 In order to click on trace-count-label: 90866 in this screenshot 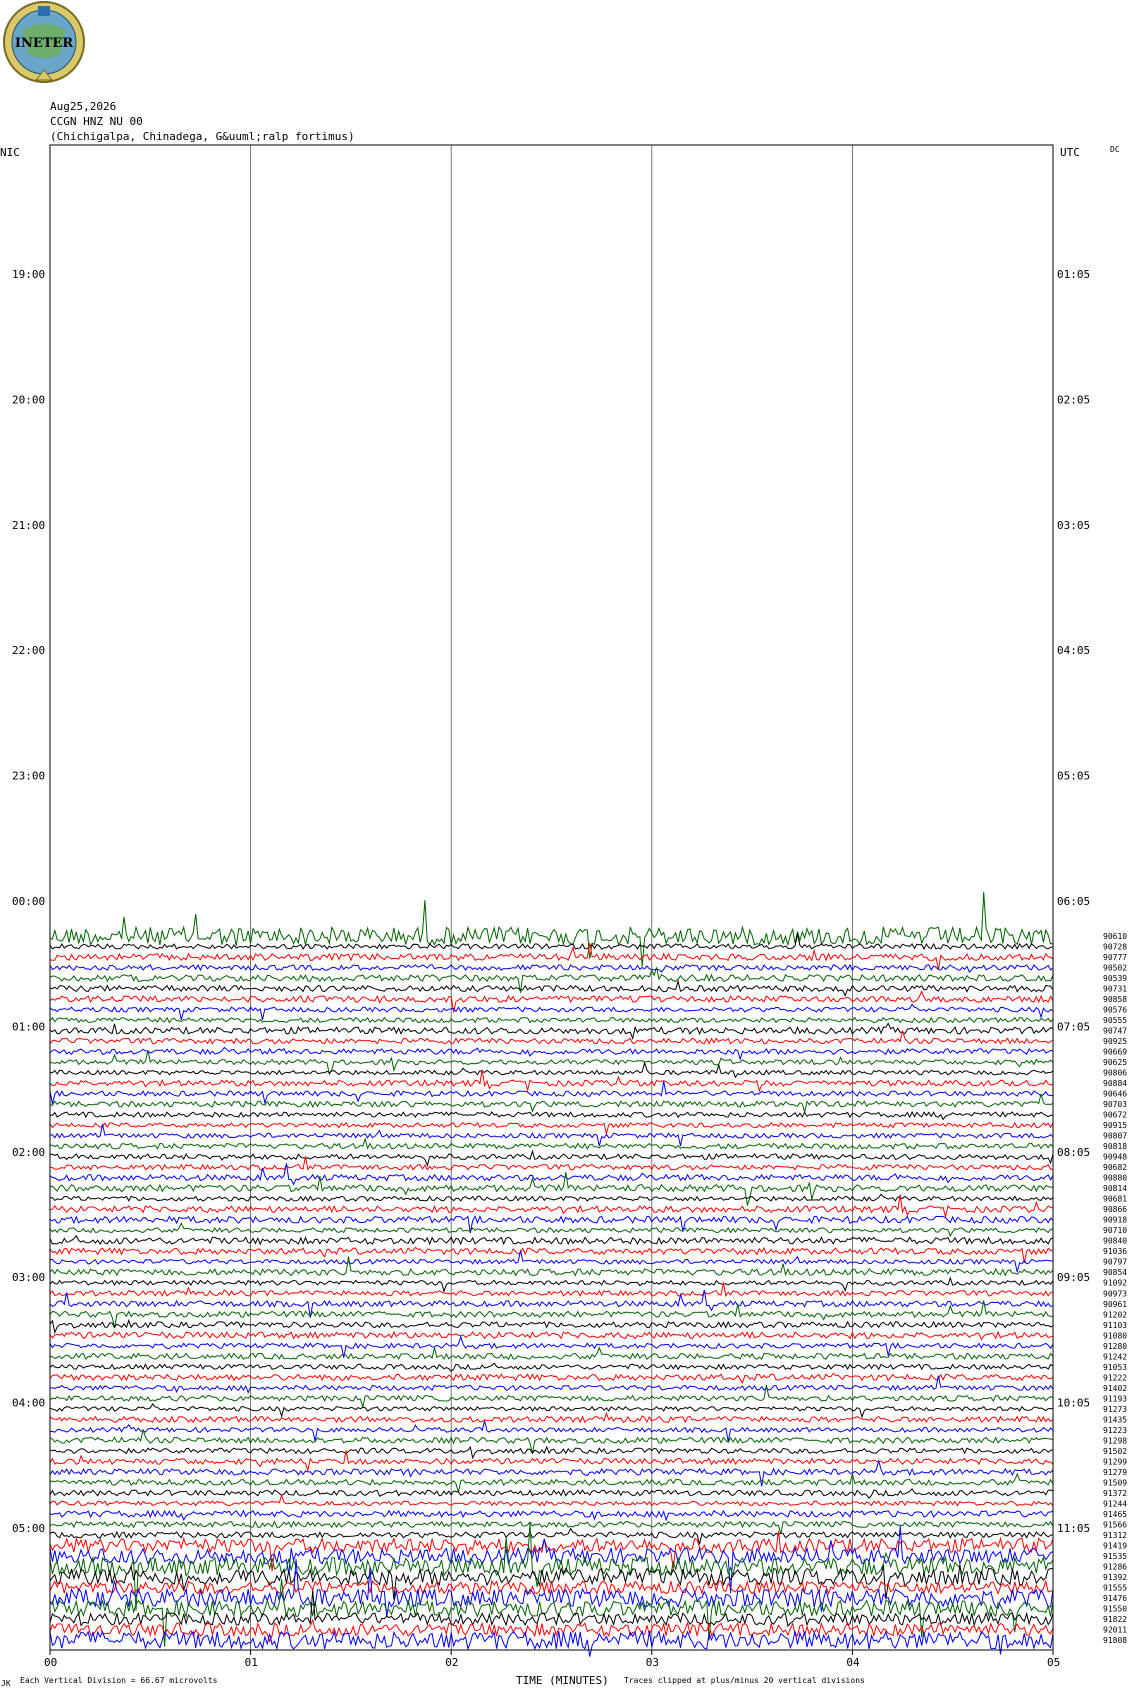, I will do `click(1115, 1209)`.